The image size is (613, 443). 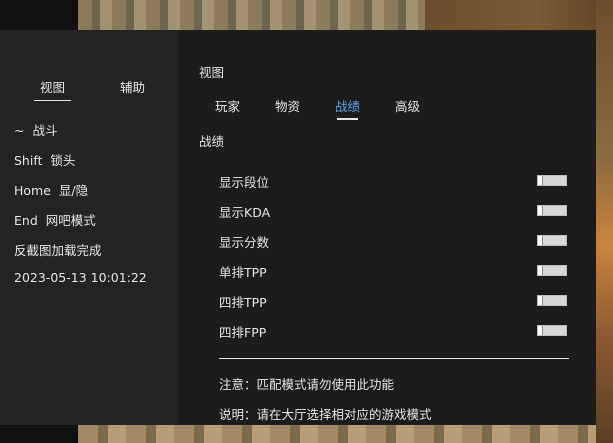 I want to click on hotkey-action: 显/隐, so click(x=73, y=190).